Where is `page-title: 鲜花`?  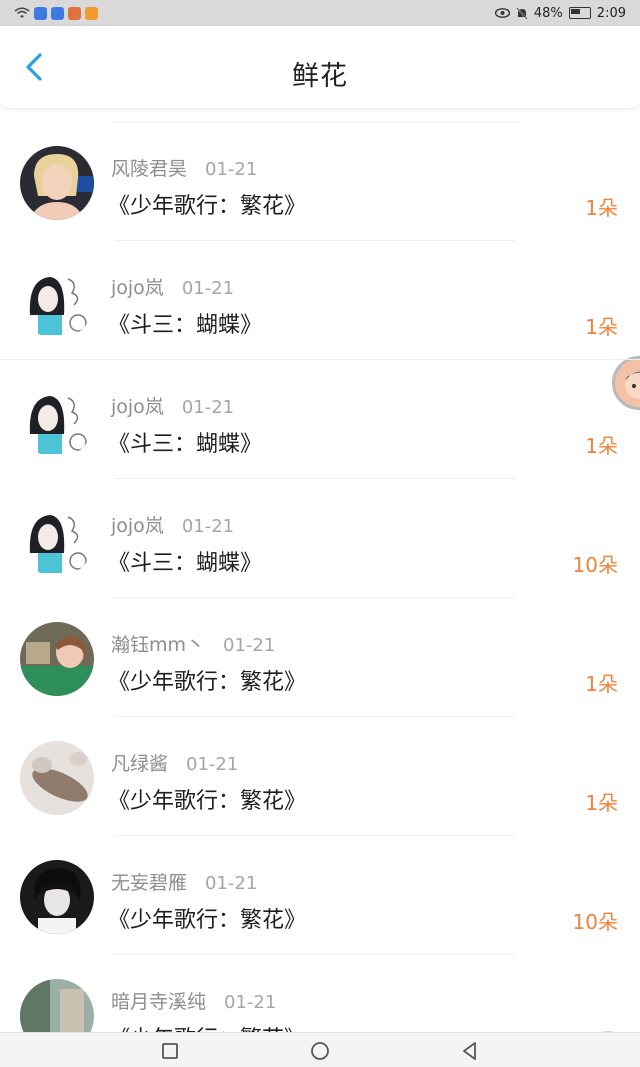
page-title: 鲜花 is located at coordinates (320, 76).